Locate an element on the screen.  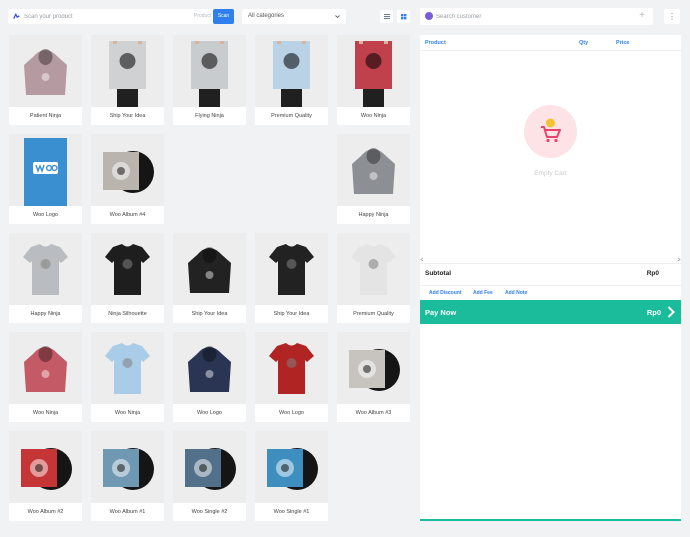
category-select: All categories is located at coordinates (294, 16).